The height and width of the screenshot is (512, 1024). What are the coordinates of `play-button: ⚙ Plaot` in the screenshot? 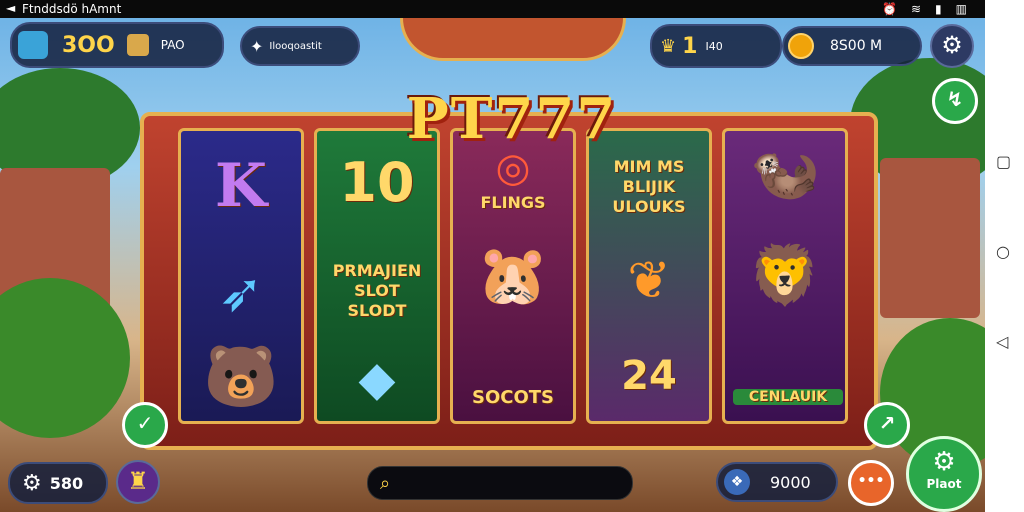 It's located at (944, 474).